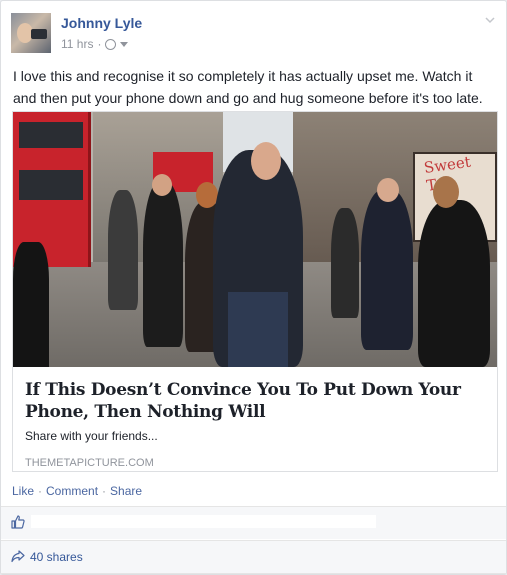 This screenshot has width=507, height=575. Describe the element at coordinates (39, 34) in the screenshot. I see `avatar-camera` at that location.